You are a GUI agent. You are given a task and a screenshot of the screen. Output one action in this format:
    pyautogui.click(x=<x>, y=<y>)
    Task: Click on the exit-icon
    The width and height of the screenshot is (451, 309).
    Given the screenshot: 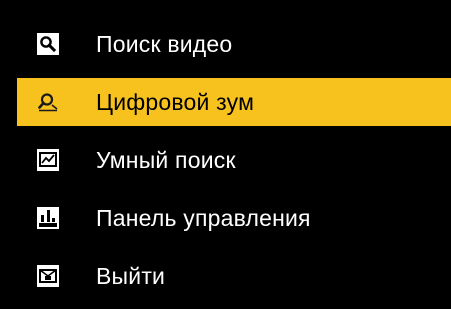 What is the action you would take?
    pyautogui.click(x=48, y=276)
    